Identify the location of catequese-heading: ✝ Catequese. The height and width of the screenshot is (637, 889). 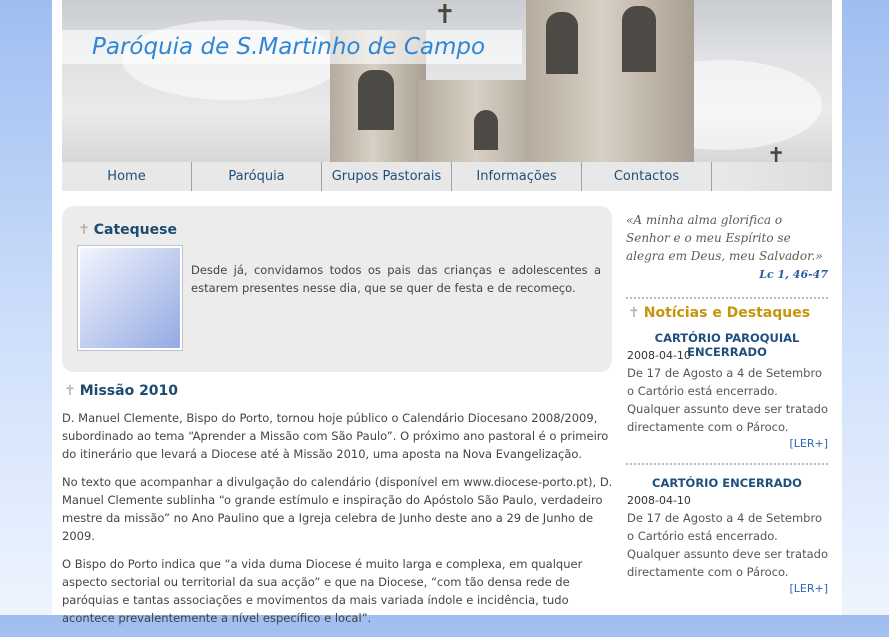
(127, 230).